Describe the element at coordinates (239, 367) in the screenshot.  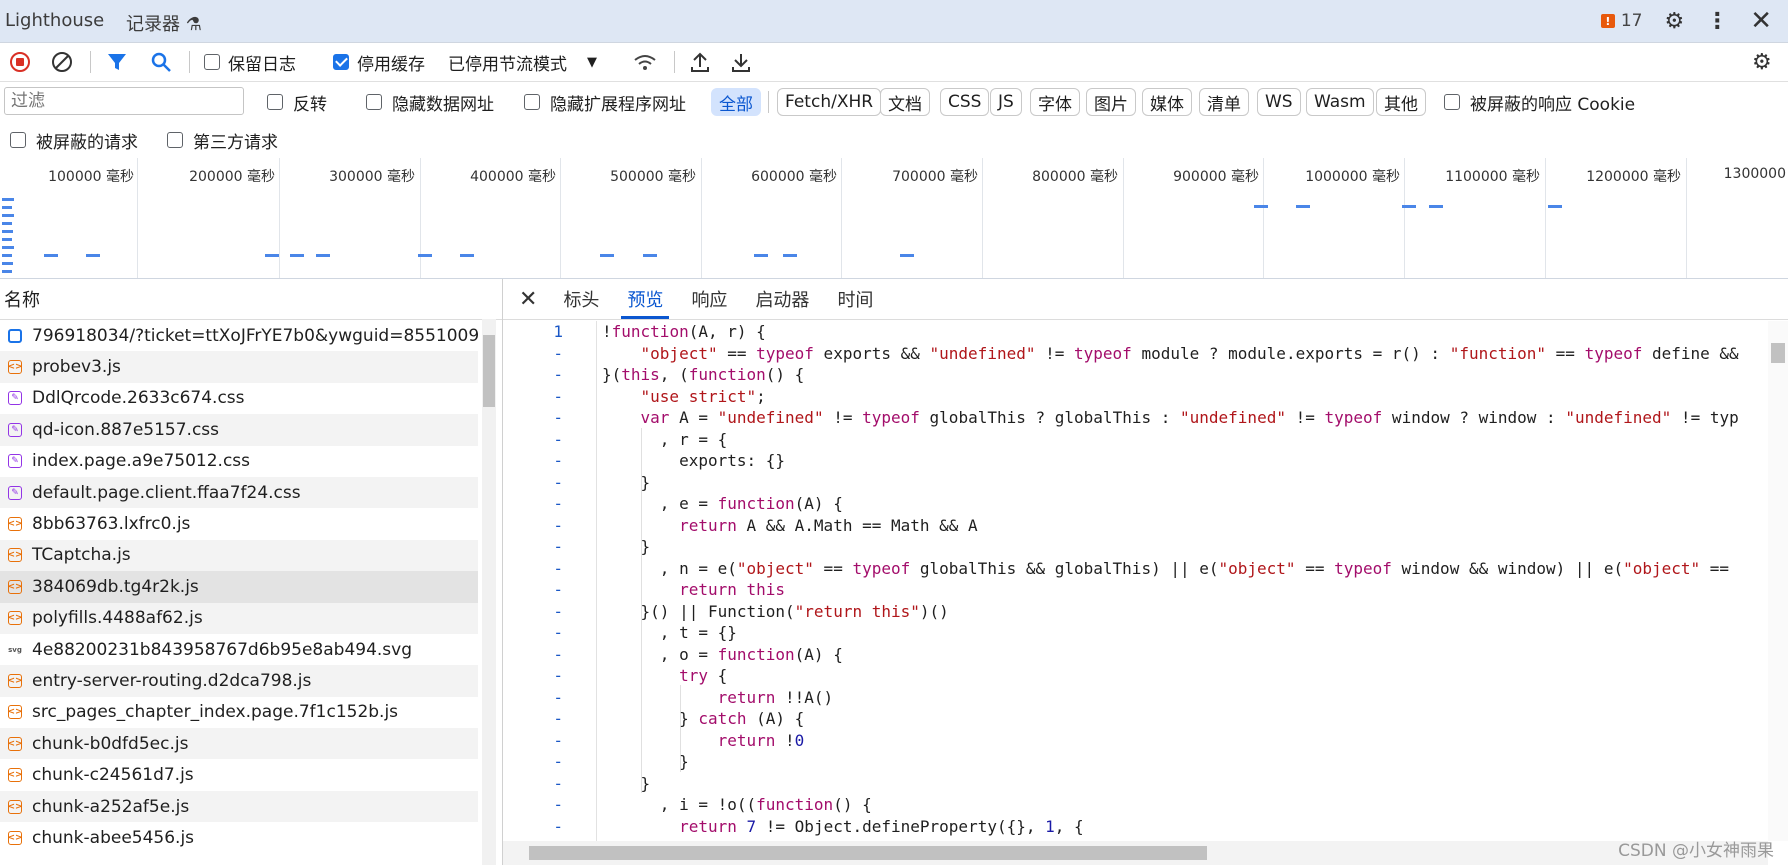
I see `request-row: <> probev3.js` at that location.